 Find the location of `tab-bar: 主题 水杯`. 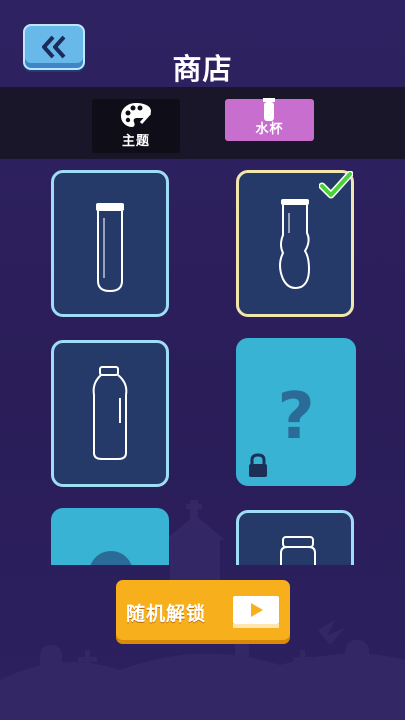

tab-bar: 主题 水杯 is located at coordinates (202, 123).